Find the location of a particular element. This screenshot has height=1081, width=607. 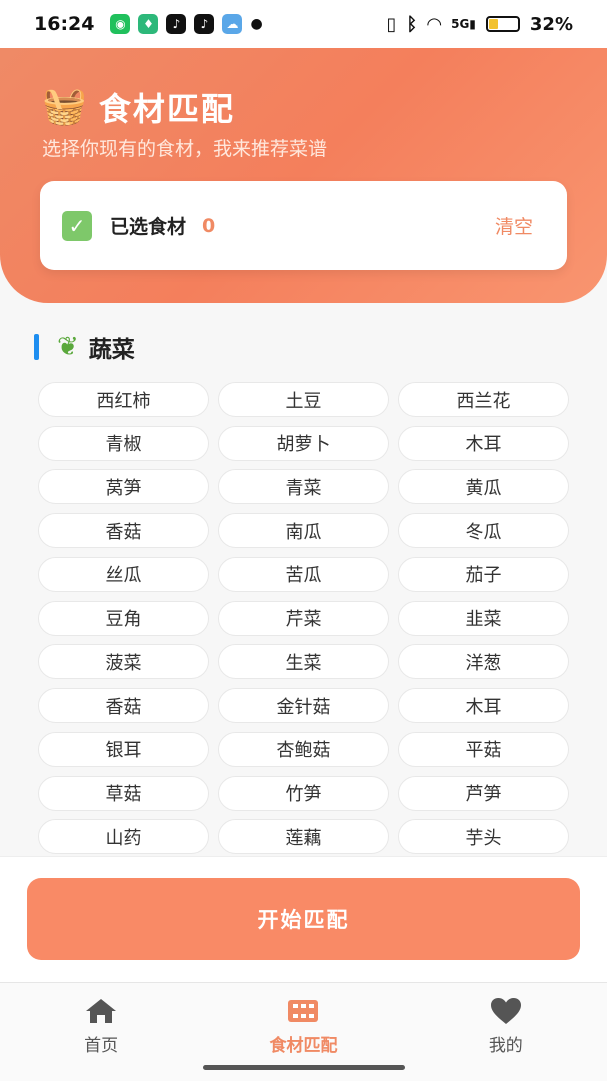

bluetooth-icon: ᛒ is located at coordinates (412, 24).